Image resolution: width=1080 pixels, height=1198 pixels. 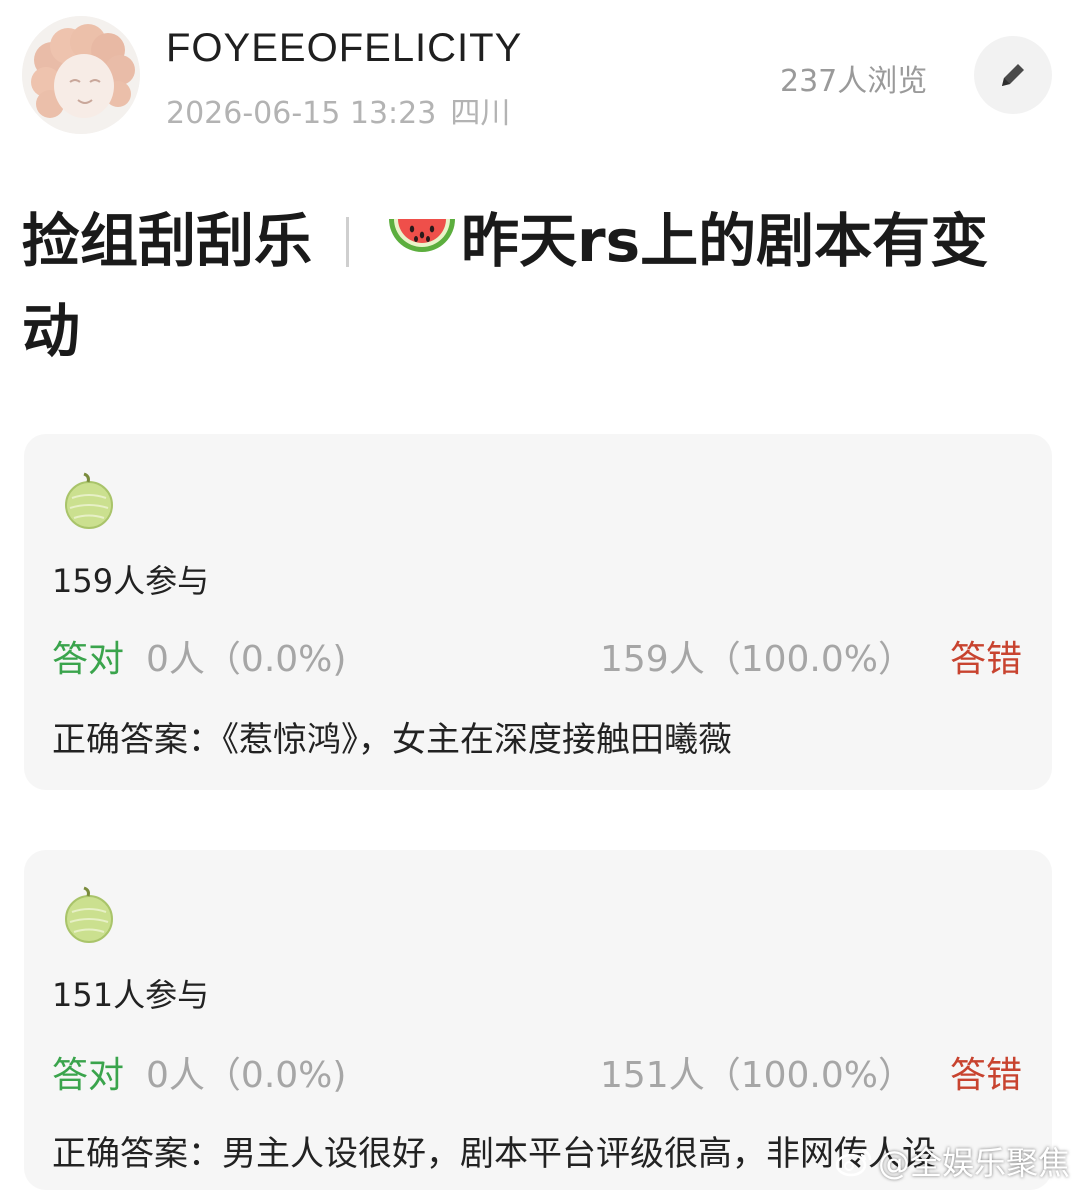 I want to click on post-title: 捡组刮刮乐 昨天rs上的剧本有变动, so click(x=527, y=286).